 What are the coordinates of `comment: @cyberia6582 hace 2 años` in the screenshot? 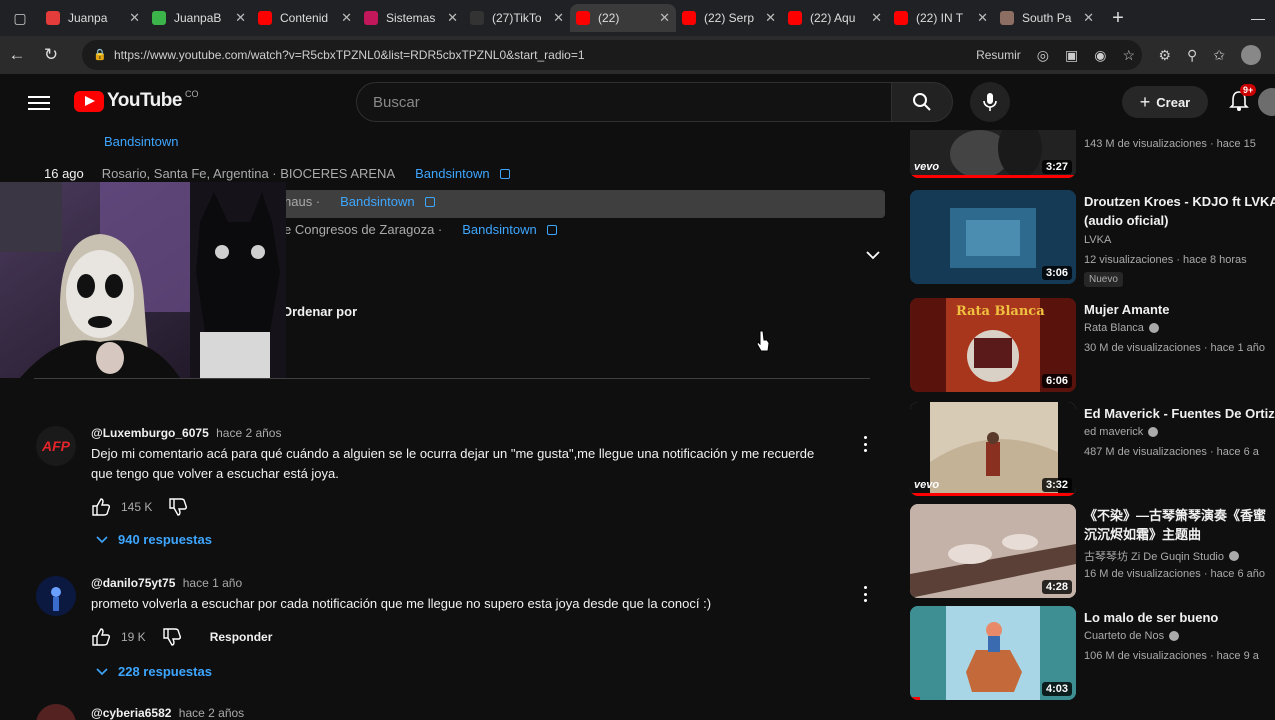 It's located at (456, 712).